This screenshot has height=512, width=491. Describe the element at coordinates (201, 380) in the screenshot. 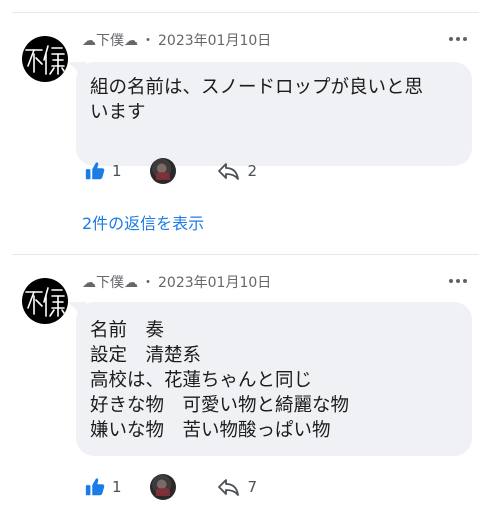

I see `comment-text-line: 高校は、花蓮ちゃんと同じ` at that location.